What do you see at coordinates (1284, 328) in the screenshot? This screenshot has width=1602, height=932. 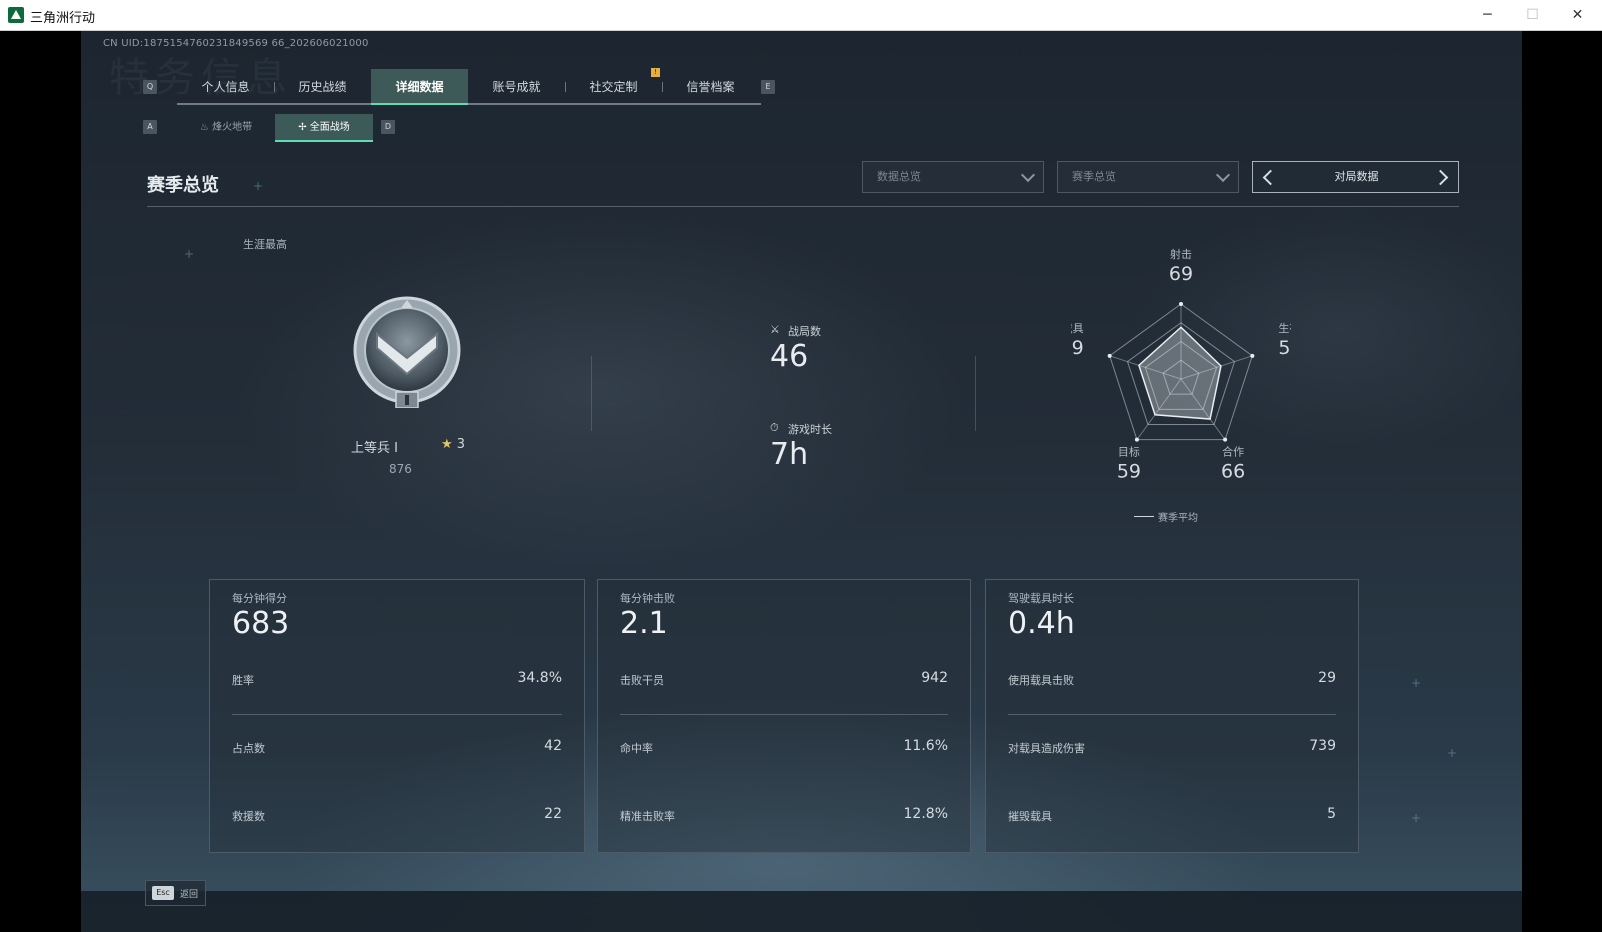 I see `radar-axis-label: 生存` at bounding box center [1284, 328].